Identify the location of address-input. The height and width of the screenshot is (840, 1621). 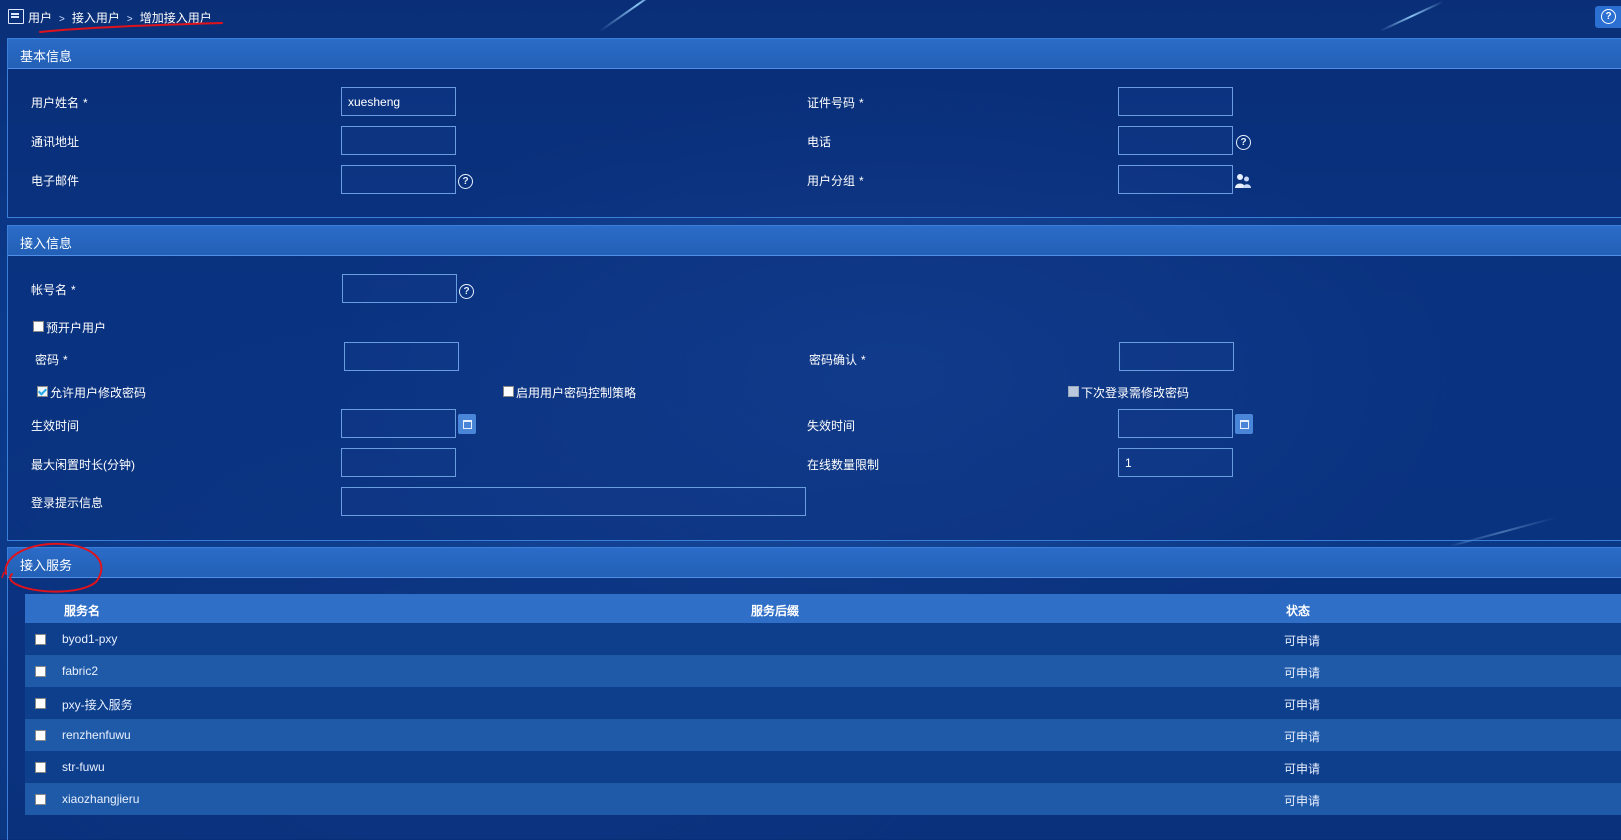
(398, 140).